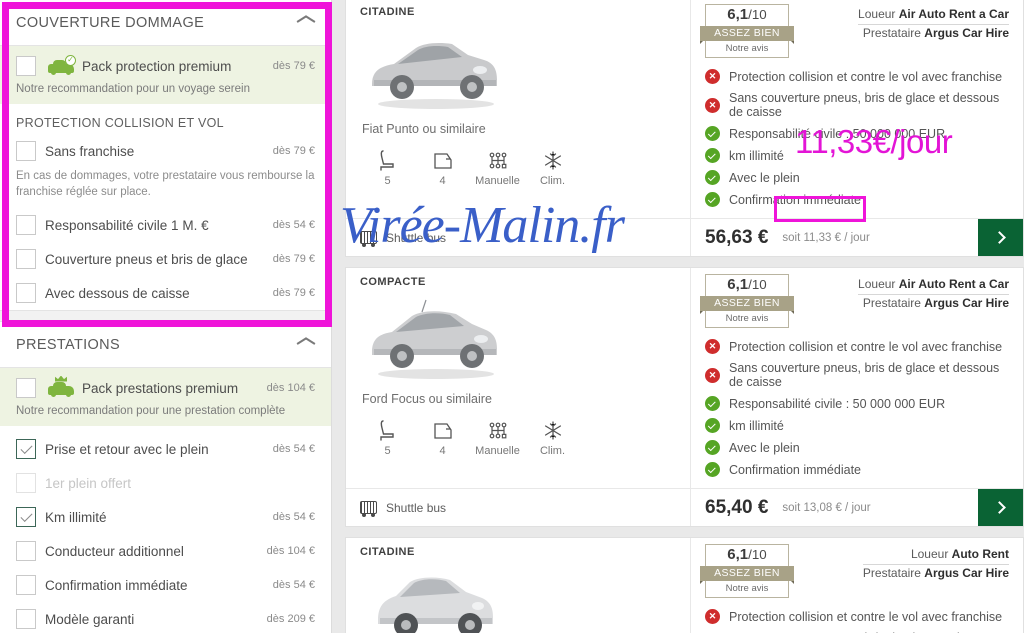  I want to click on spec-doors: 4, so click(442, 166).